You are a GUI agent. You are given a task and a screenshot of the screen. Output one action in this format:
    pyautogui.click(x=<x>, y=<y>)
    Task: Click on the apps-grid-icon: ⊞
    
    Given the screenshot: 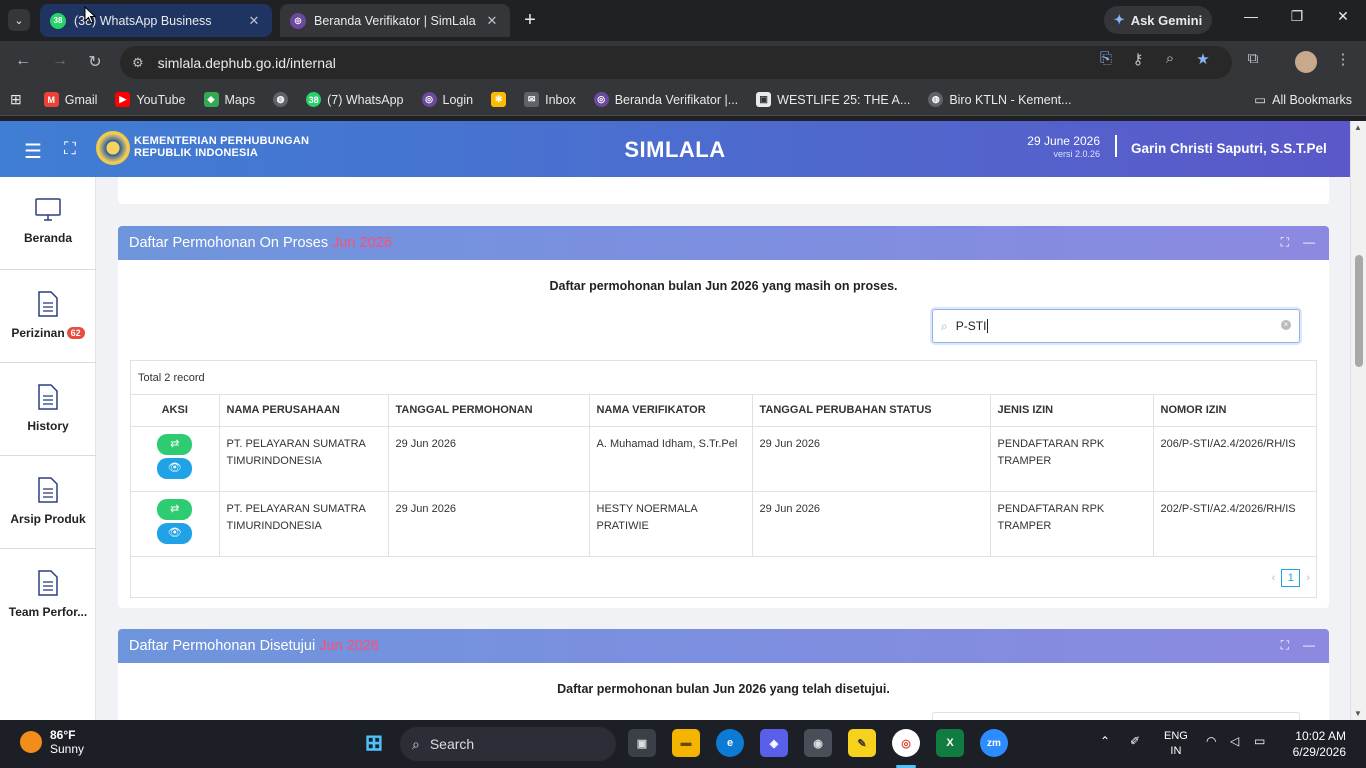 What is the action you would take?
    pyautogui.click(x=16, y=99)
    